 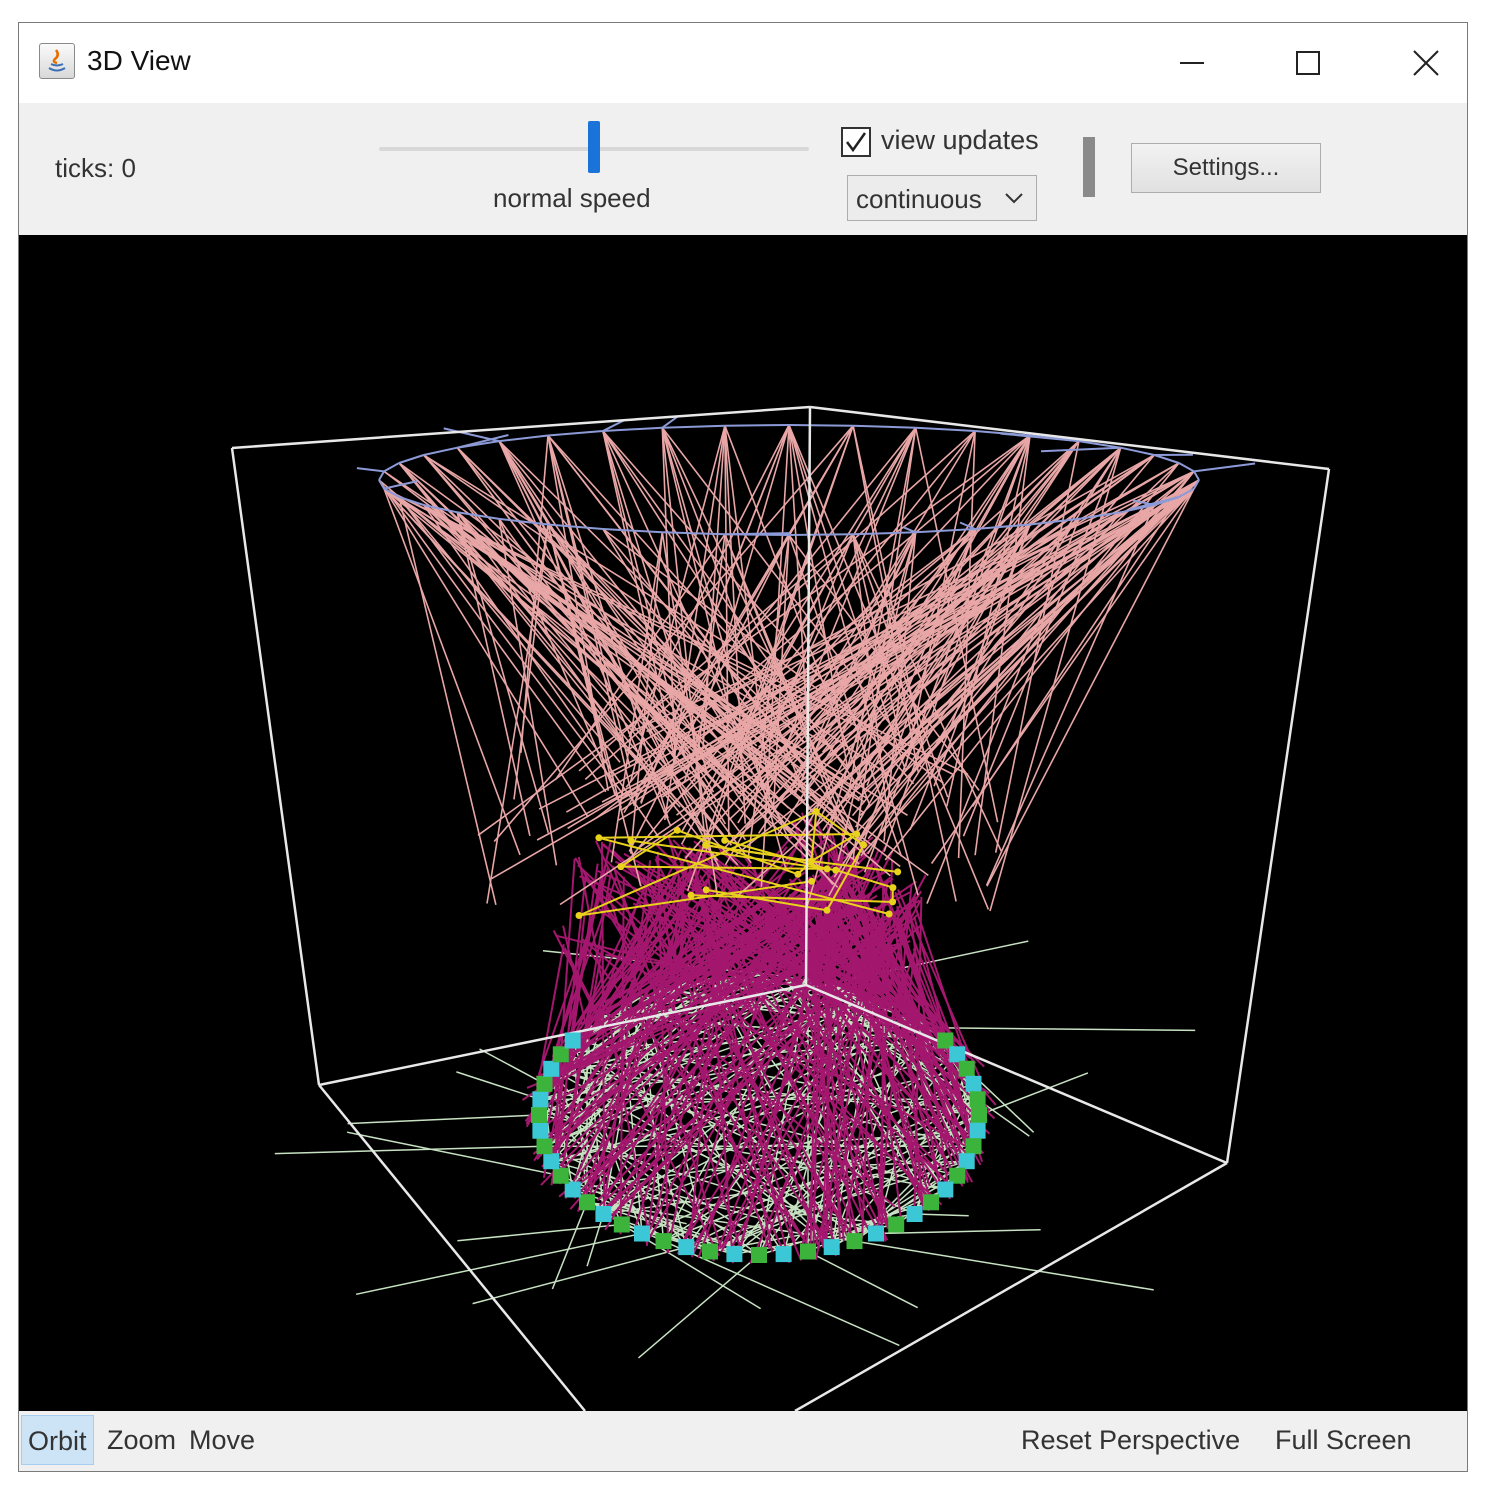 I want to click on minimize-button, so click(x=1192, y=63).